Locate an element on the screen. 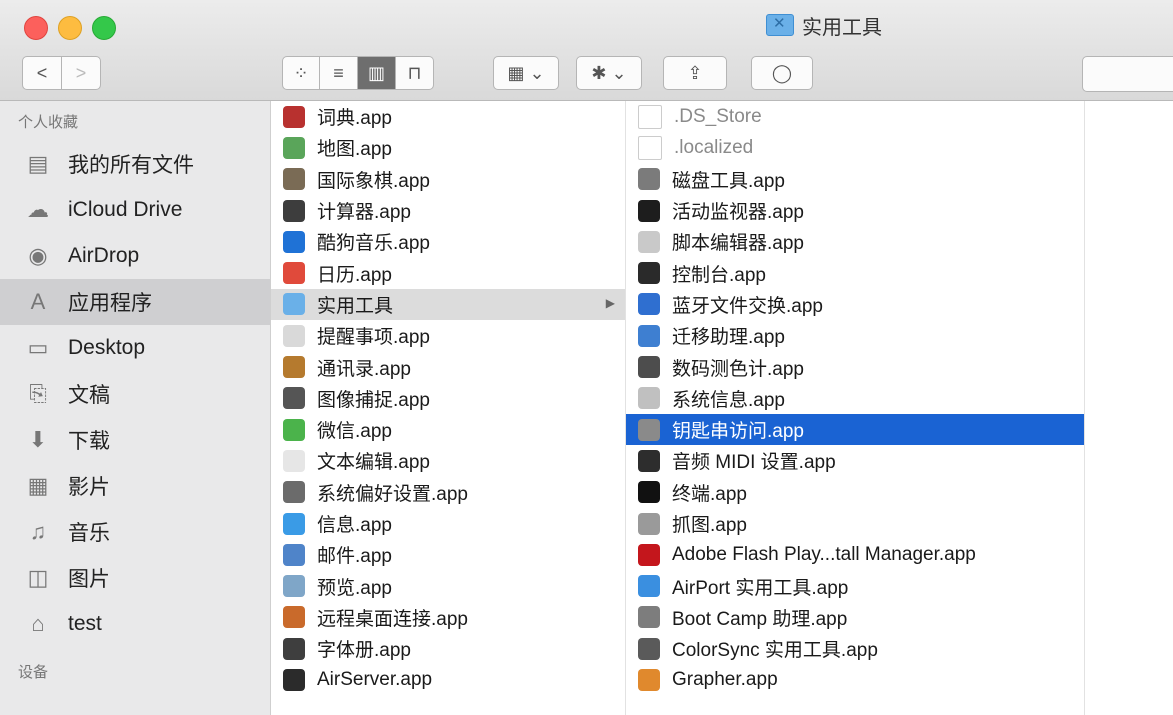  file-row: 系统信息.app is located at coordinates (855, 398).